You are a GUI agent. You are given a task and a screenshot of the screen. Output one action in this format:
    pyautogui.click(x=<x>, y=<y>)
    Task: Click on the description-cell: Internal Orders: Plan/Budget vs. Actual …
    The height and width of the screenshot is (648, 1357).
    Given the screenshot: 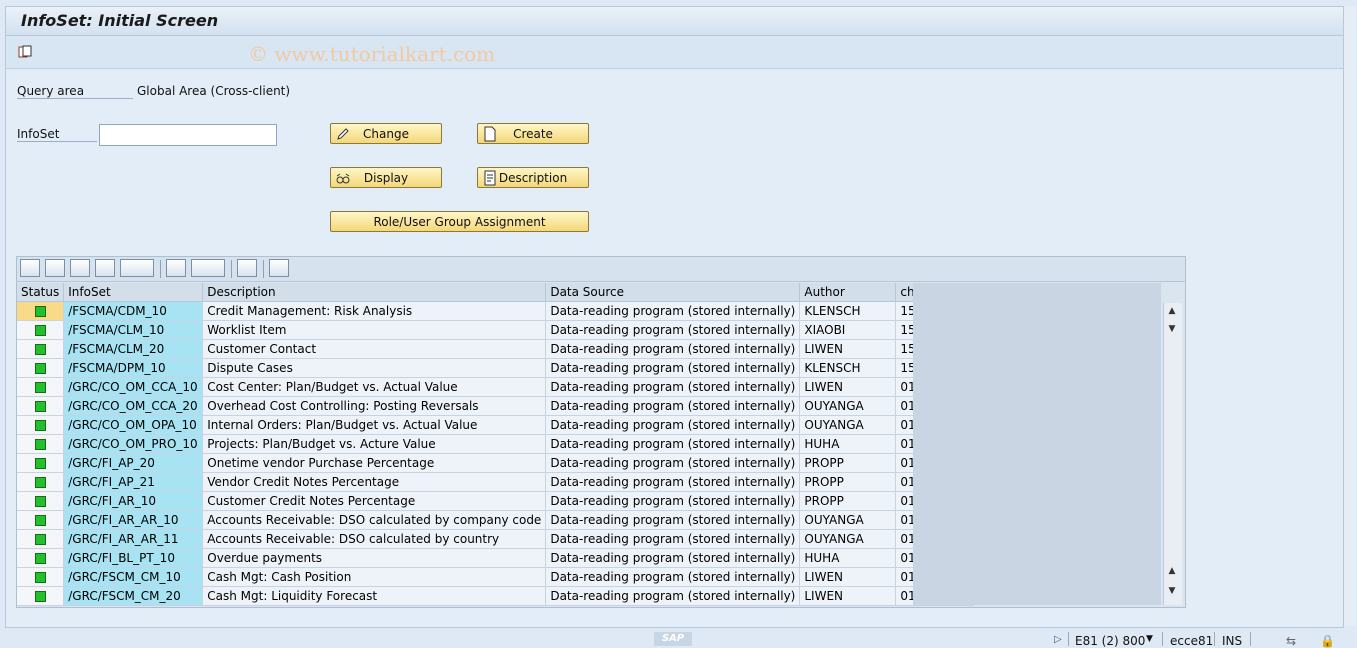 What is the action you would take?
    pyautogui.click(x=374, y=425)
    